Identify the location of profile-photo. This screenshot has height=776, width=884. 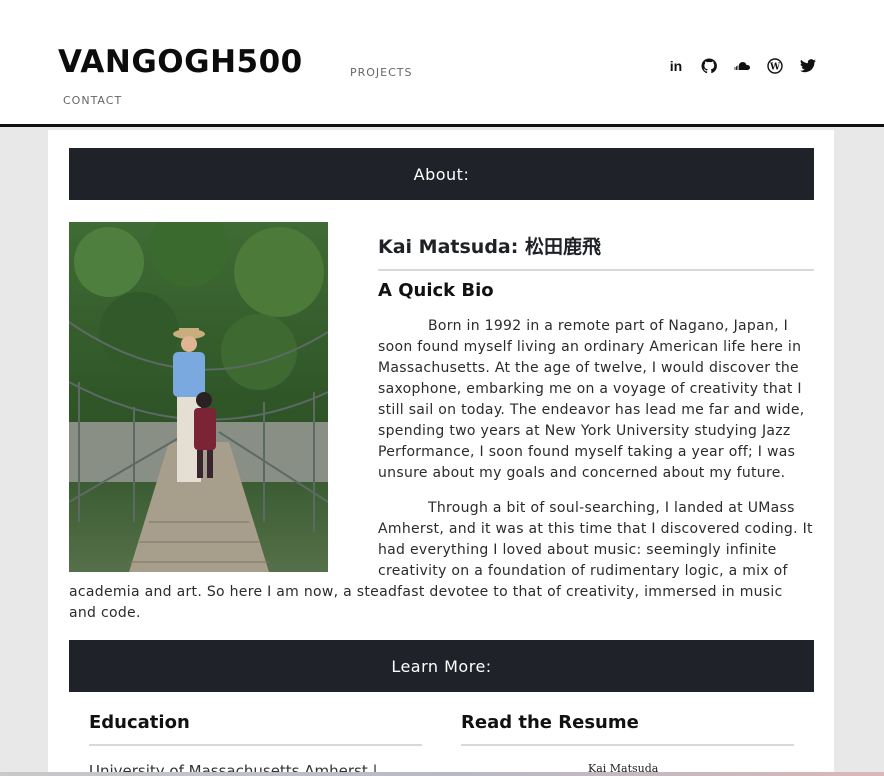
(198, 397).